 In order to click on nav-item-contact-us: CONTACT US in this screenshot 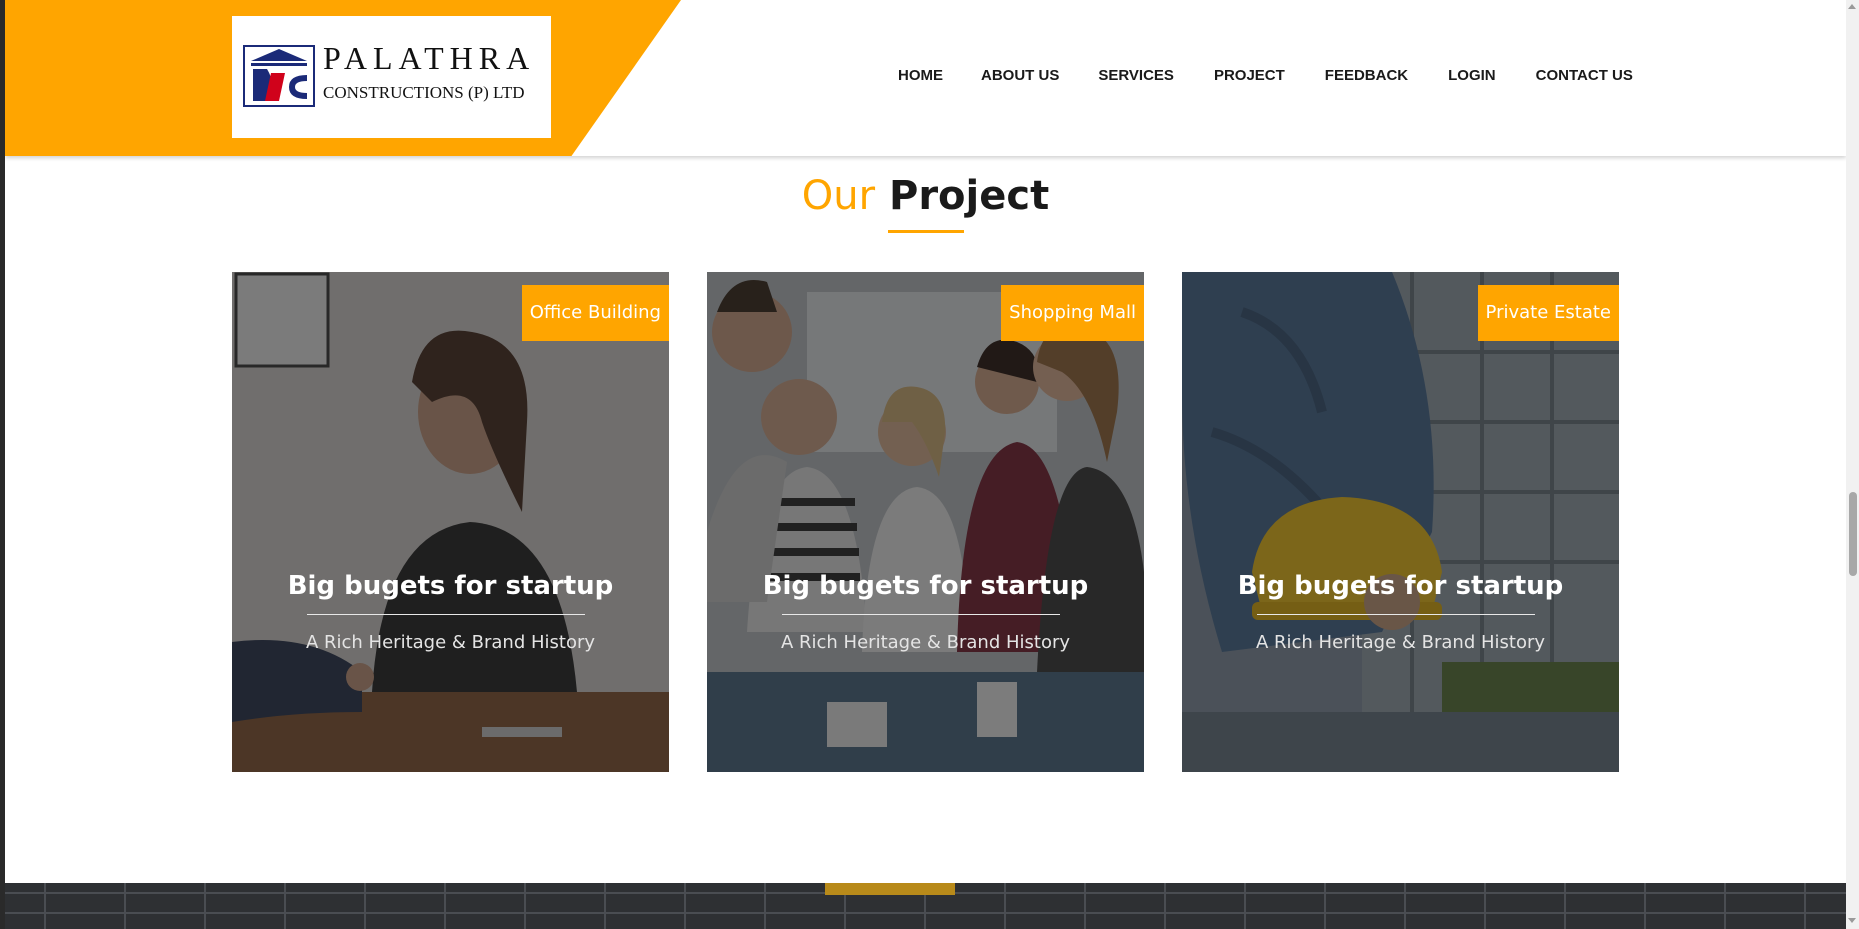, I will do `click(1584, 76)`.